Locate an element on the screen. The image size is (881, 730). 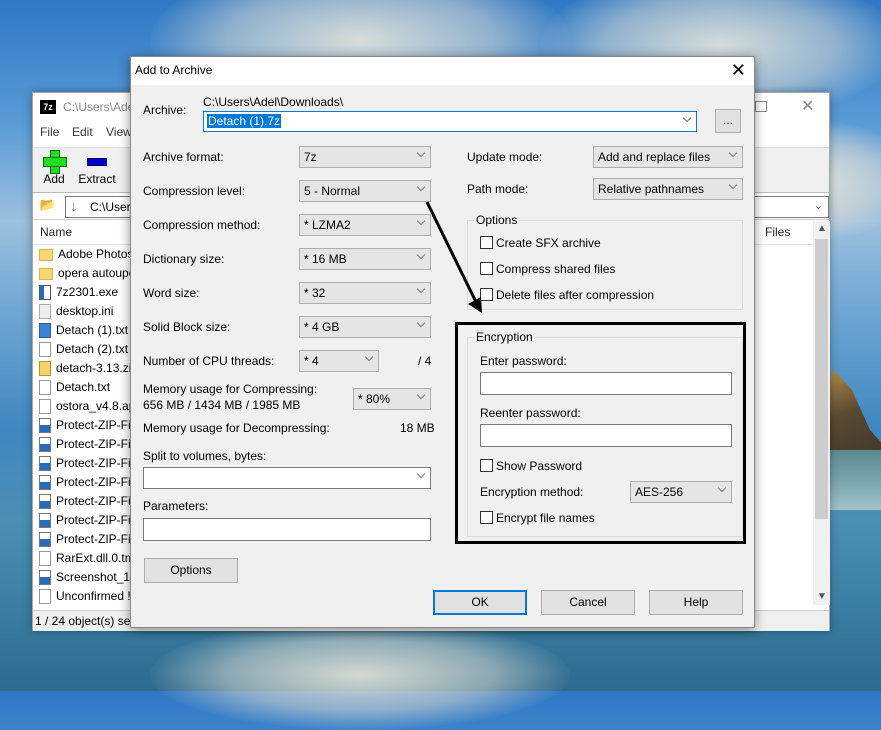
file-list-item: Detach (2).txt is located at coordinates (83, 351).